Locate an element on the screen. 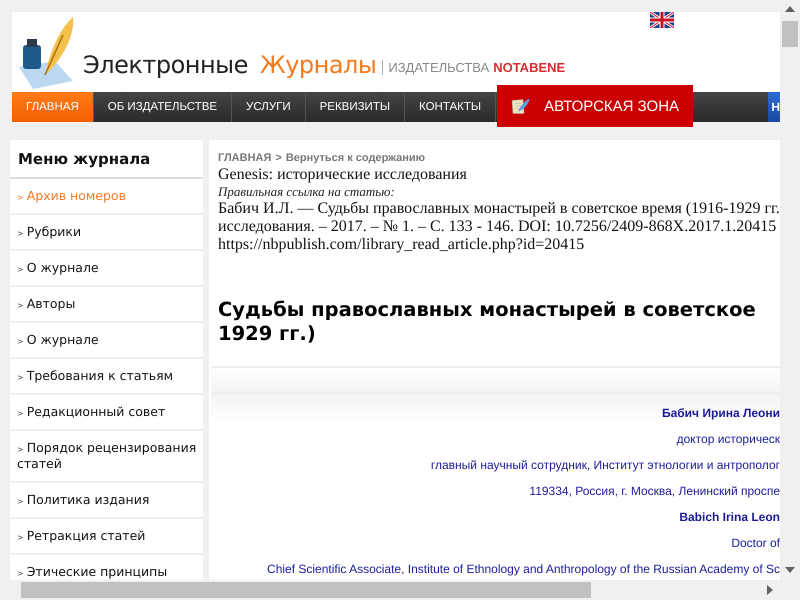  breadcrumb-link: ГЛАВНАЯ is located at coordinates (245, 158).